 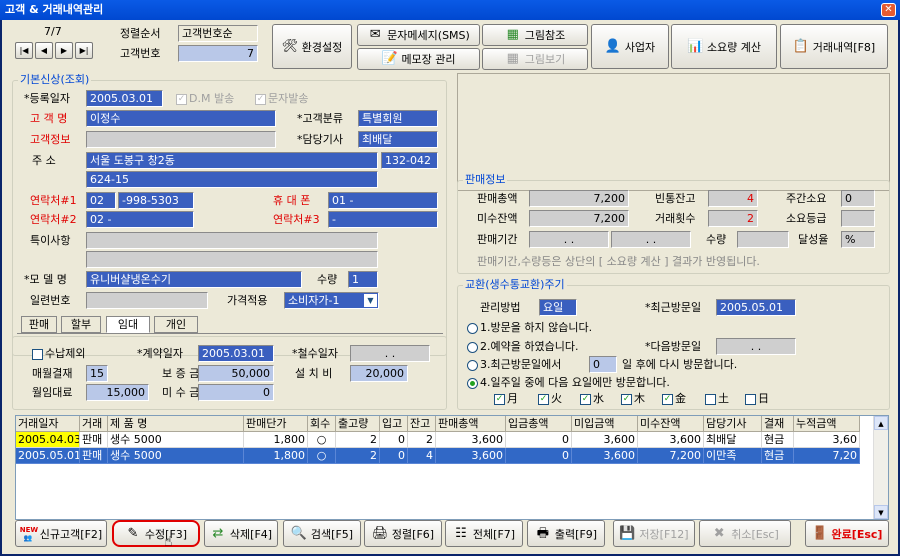 I want to click on address1-field: 서울 도봉구 창2동, so click(x=232, y=160).